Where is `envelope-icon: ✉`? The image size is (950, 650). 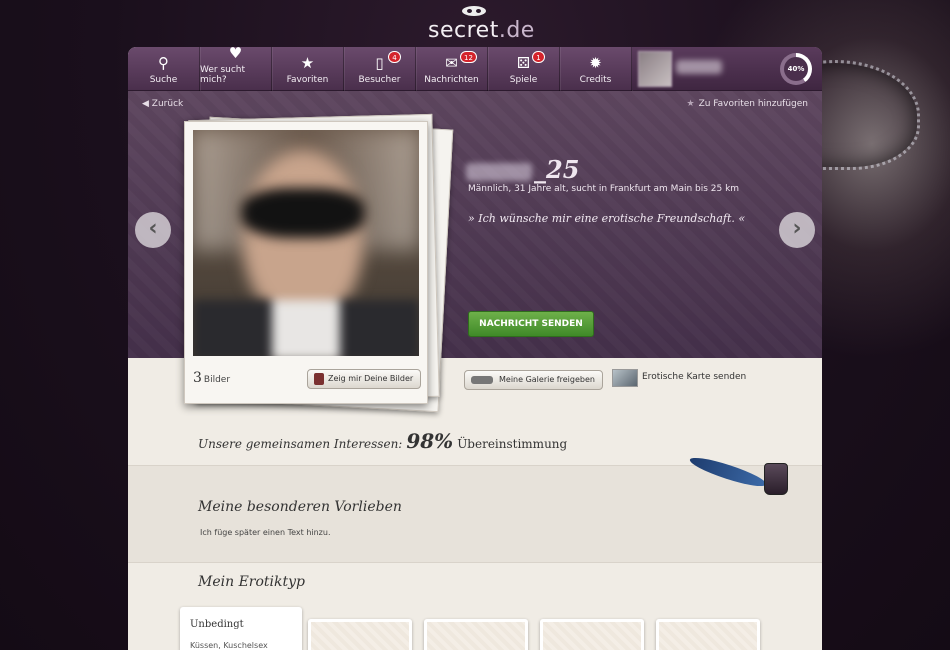
envelope-icon: ✉ is located at coordinates (451, 63).